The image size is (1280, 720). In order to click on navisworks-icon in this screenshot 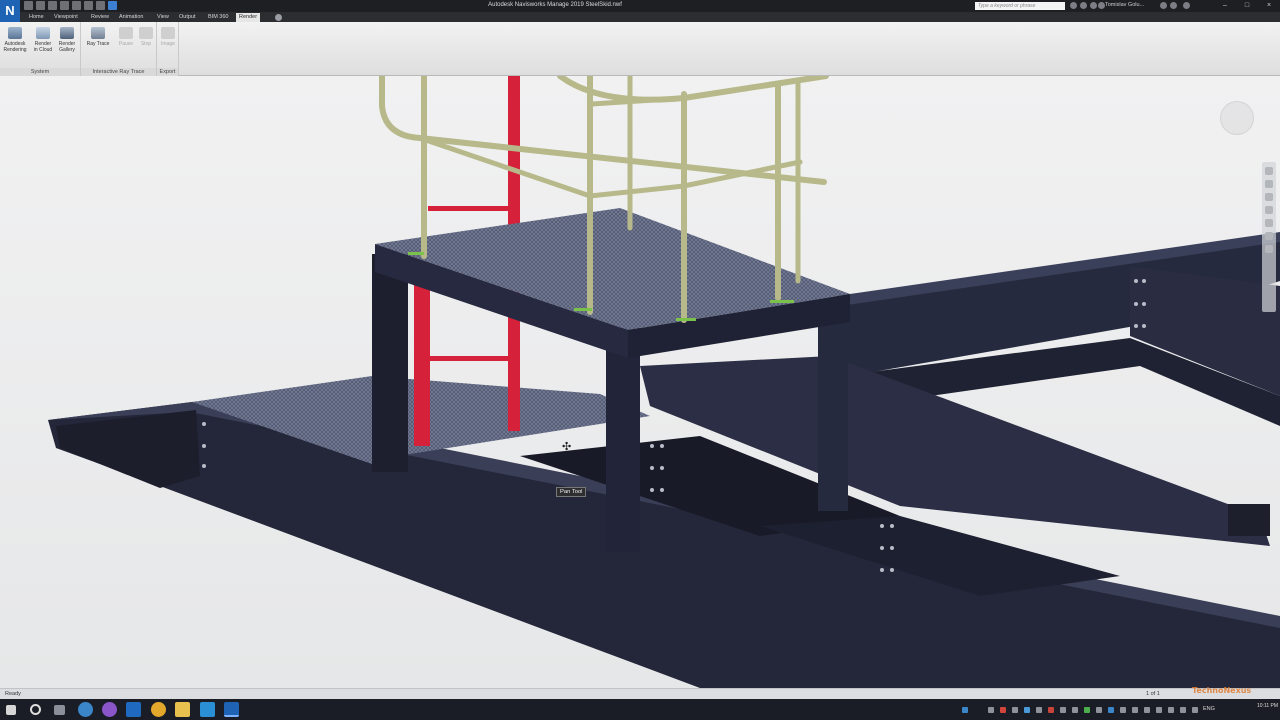, I will do `click(231, 709)`.